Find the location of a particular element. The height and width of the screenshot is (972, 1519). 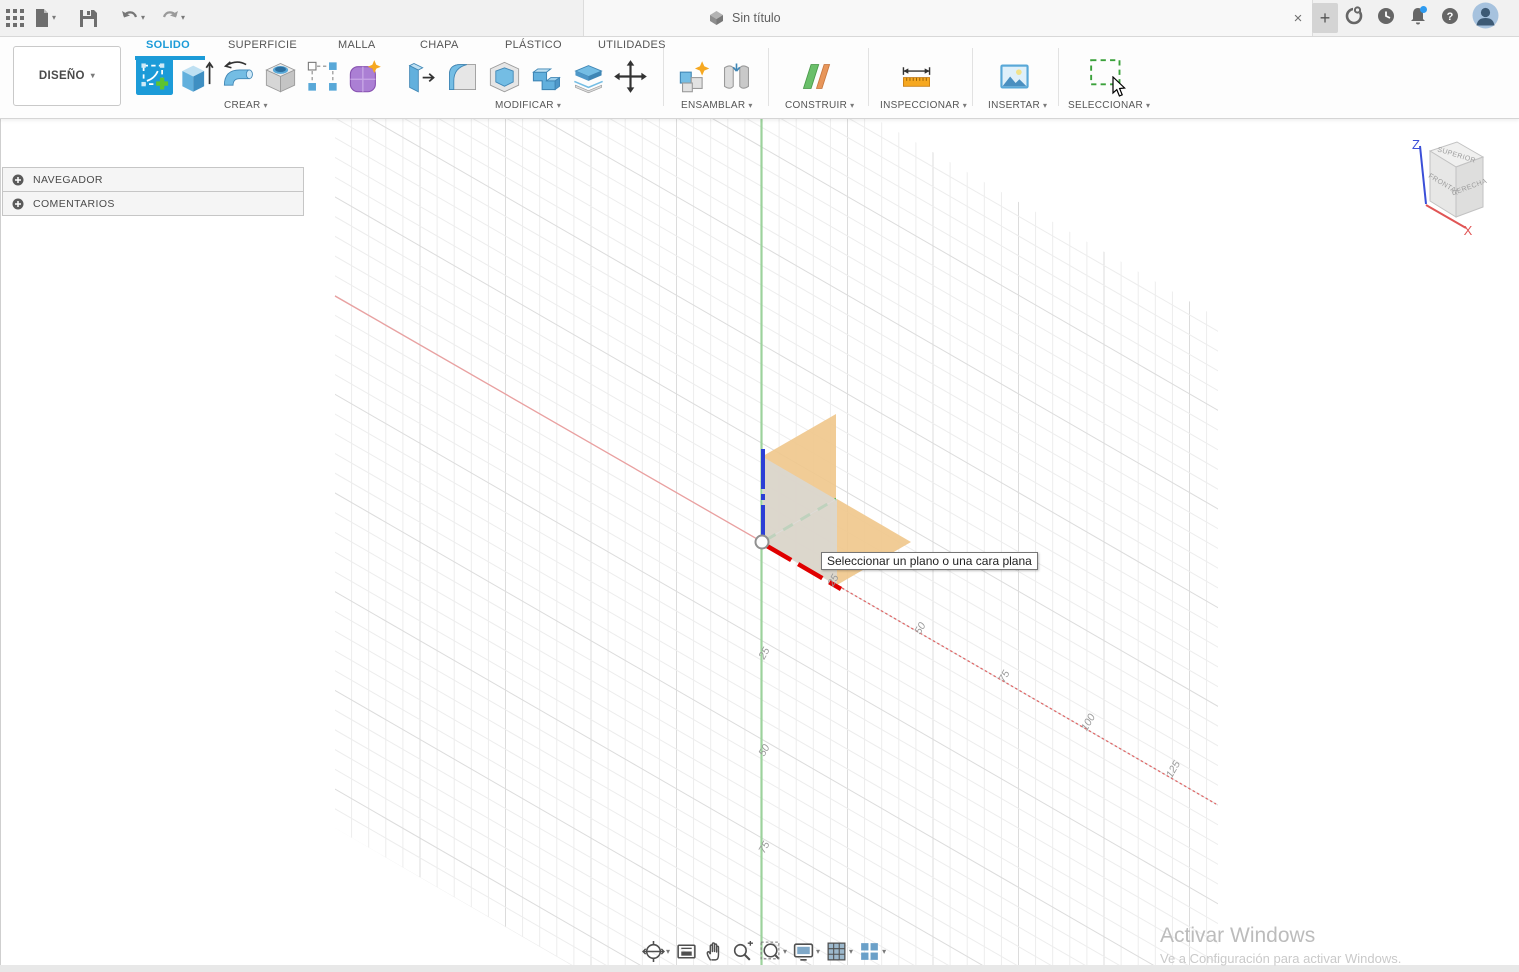

undo-caret: ▾ is located at coordinates (143, 18).